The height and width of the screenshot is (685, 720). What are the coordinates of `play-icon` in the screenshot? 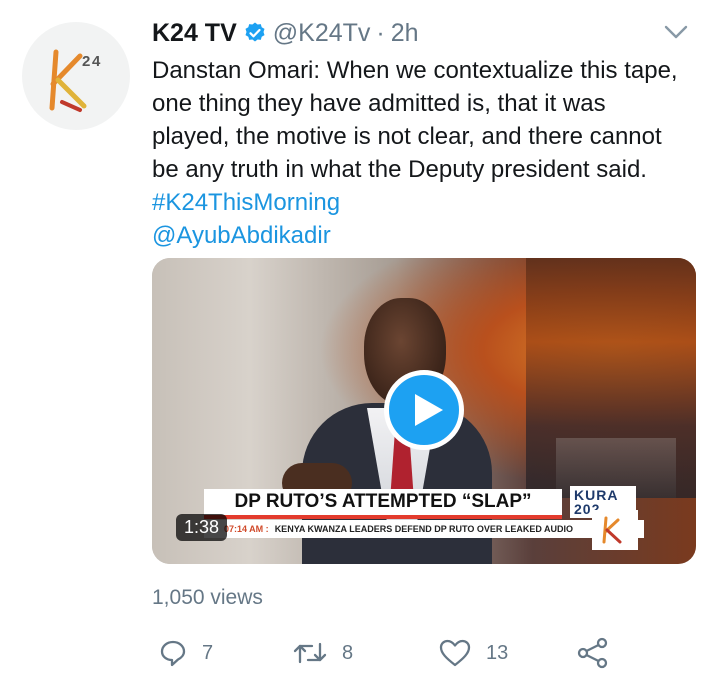 It's located at (429, 410).